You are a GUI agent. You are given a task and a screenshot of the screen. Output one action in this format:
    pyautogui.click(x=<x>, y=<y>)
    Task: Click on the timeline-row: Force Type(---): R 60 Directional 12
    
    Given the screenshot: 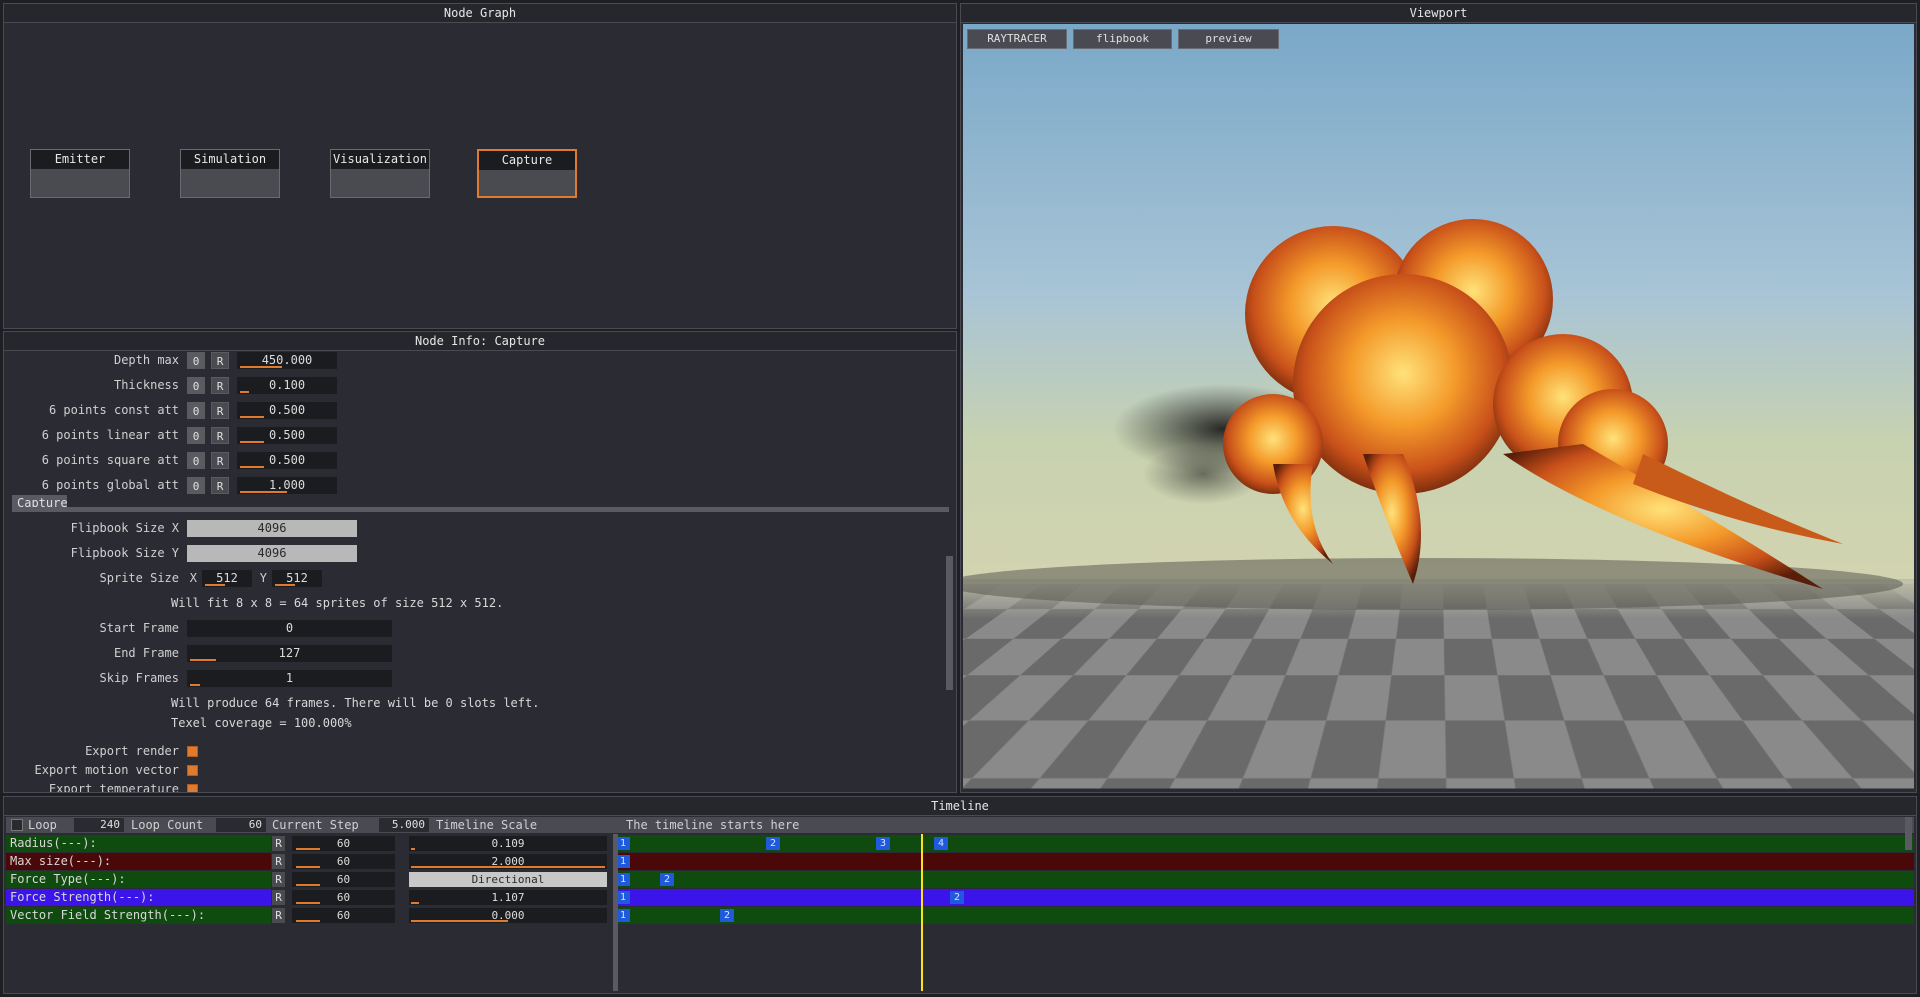 What is the action you would take?
    pyautogui.click(x=960, y=879)
    